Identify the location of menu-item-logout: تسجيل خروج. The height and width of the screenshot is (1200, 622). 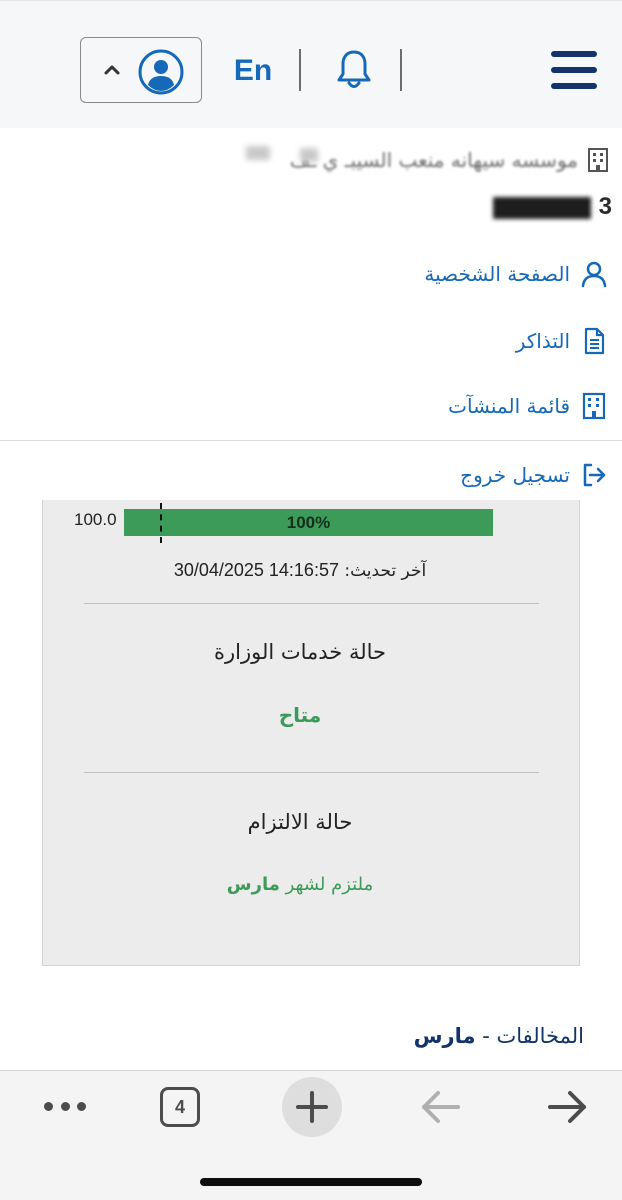
(534, 475).